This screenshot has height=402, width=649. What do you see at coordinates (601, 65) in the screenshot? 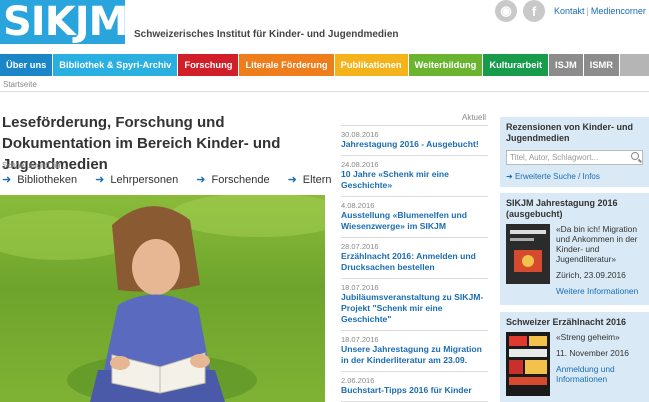
I see `nav-ismr: ISMR` at bounding box center [601, 65].